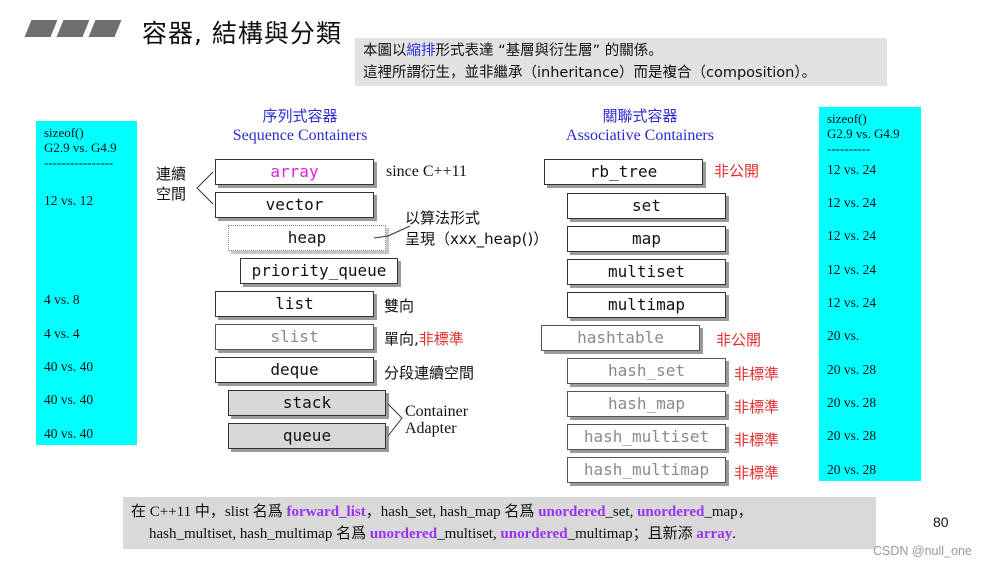  I want to click on container-box-list: list, so click(294, 304).